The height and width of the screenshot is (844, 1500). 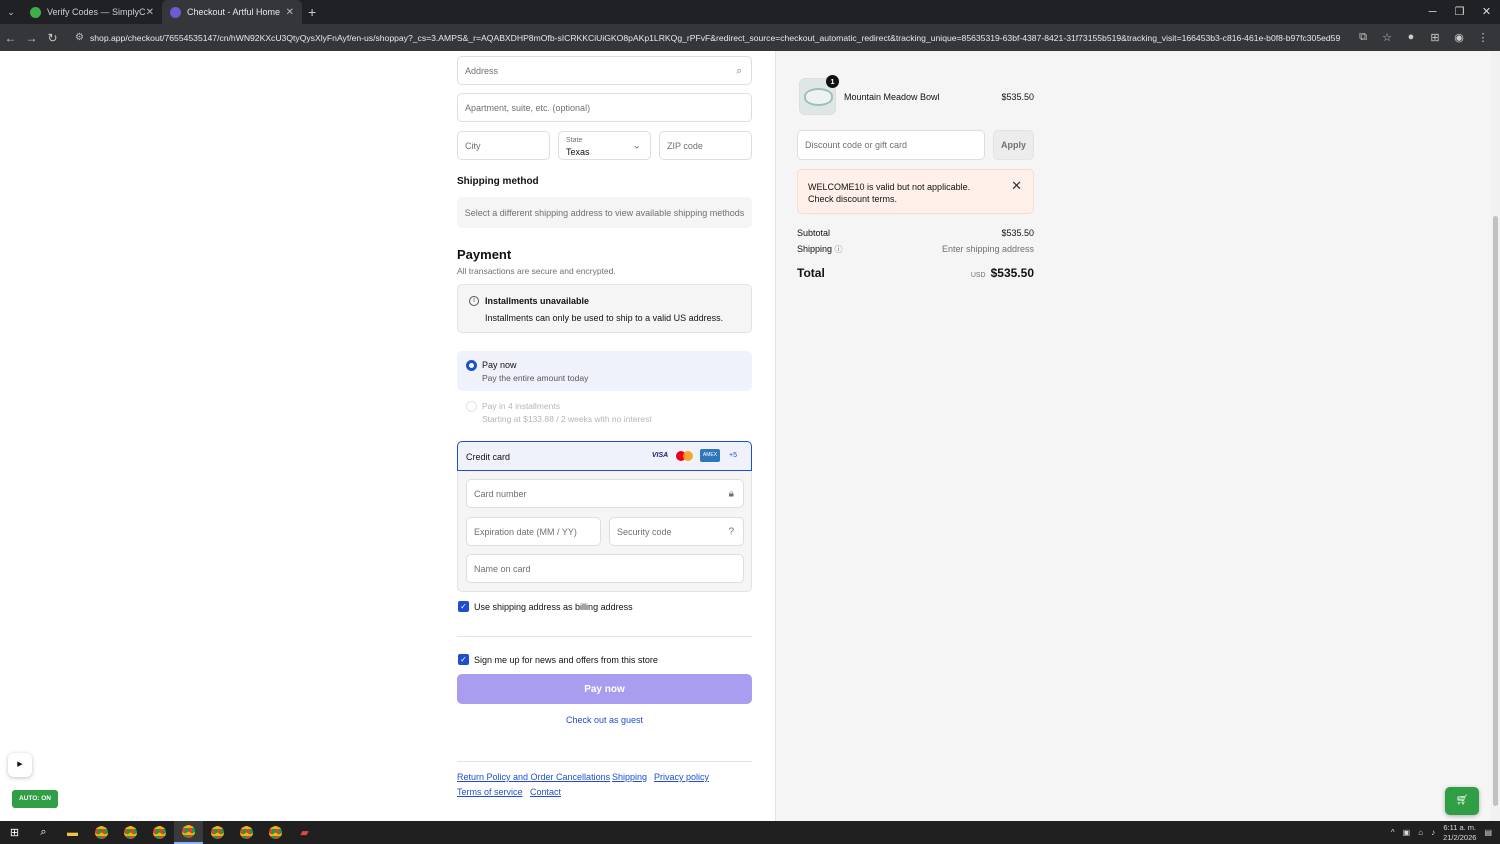 I want to click on tab-search-icon: ⌄, so click(x=11, y=12).